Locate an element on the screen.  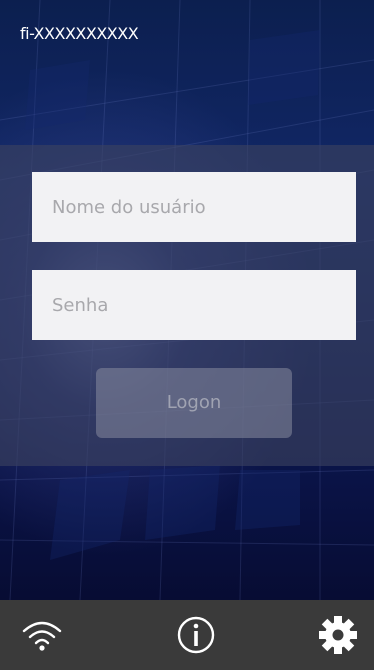
wifi-icon is located at coordinates (42, 635).